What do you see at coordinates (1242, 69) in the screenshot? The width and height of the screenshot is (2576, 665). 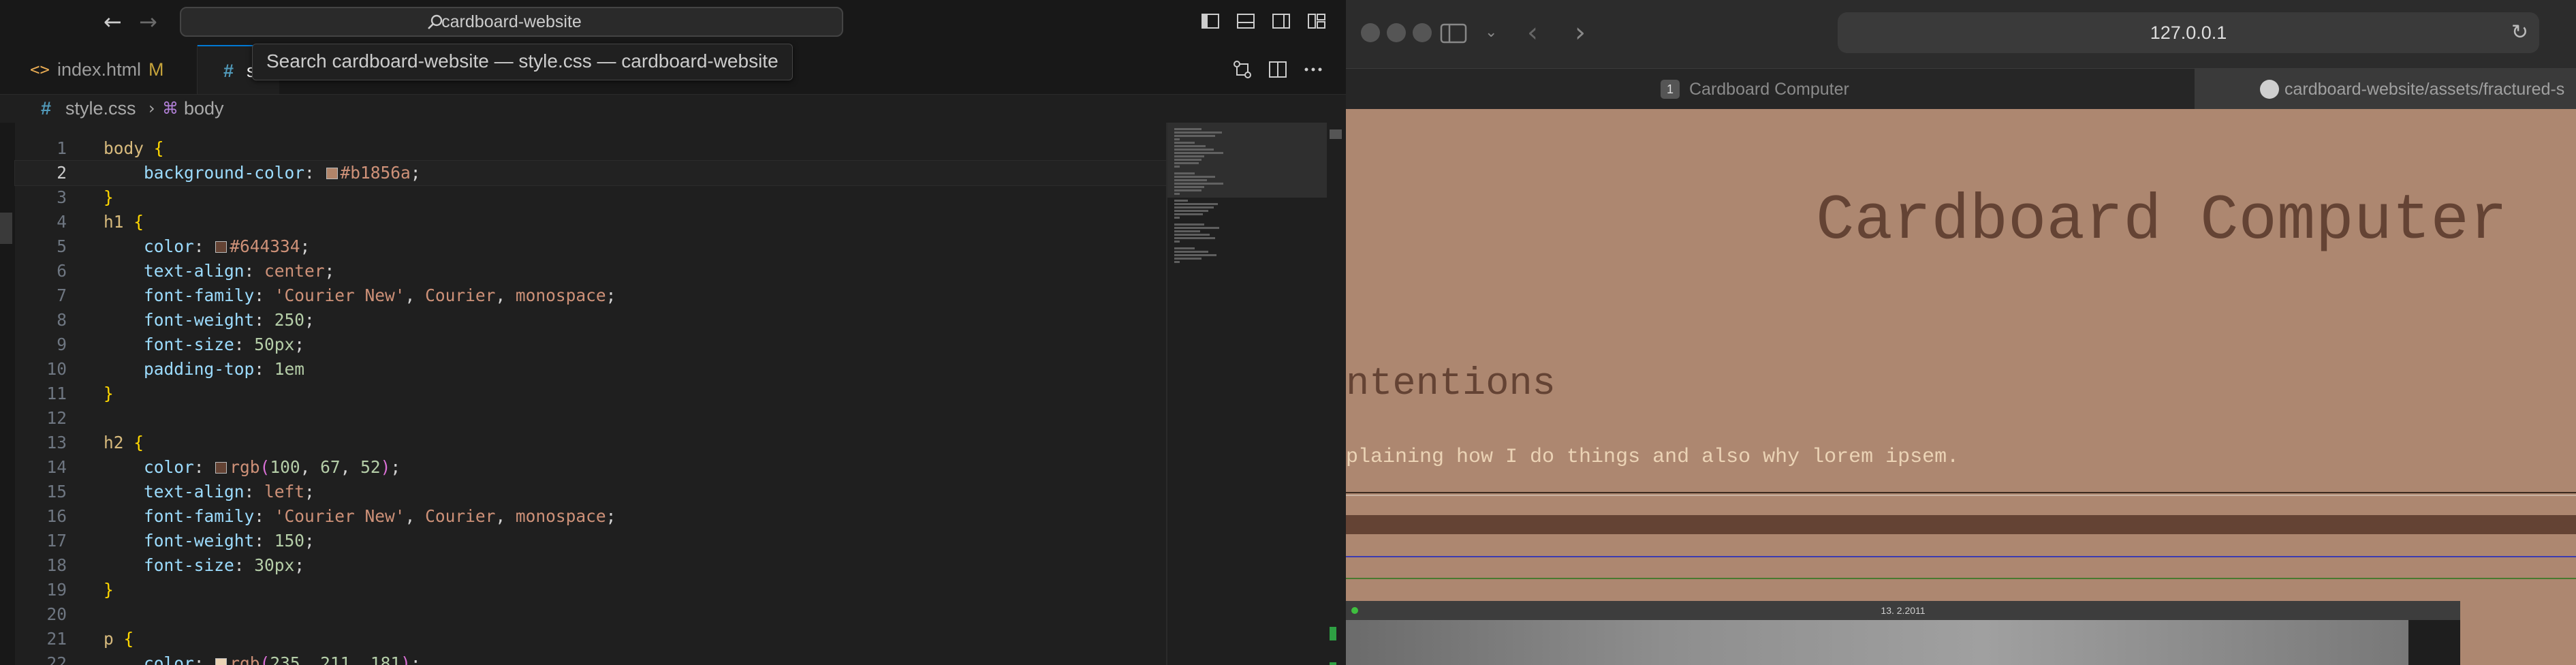 I see `open-changes-icon` at bounding box center [1242, 69].